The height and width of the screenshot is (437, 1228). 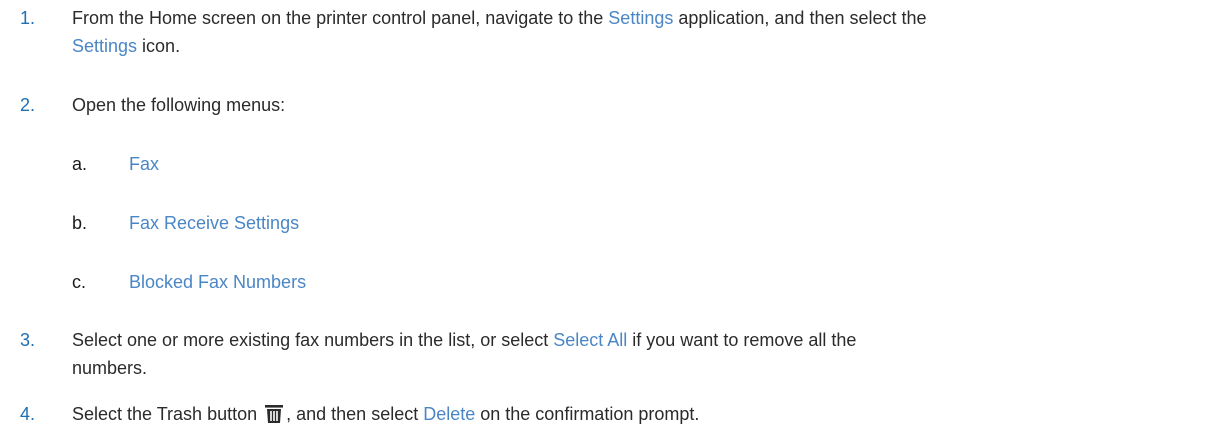 What do you see at coordinates (80, 223) in the screenshot?
I see `substep-letter: b.` at bounding box center [80, 223].